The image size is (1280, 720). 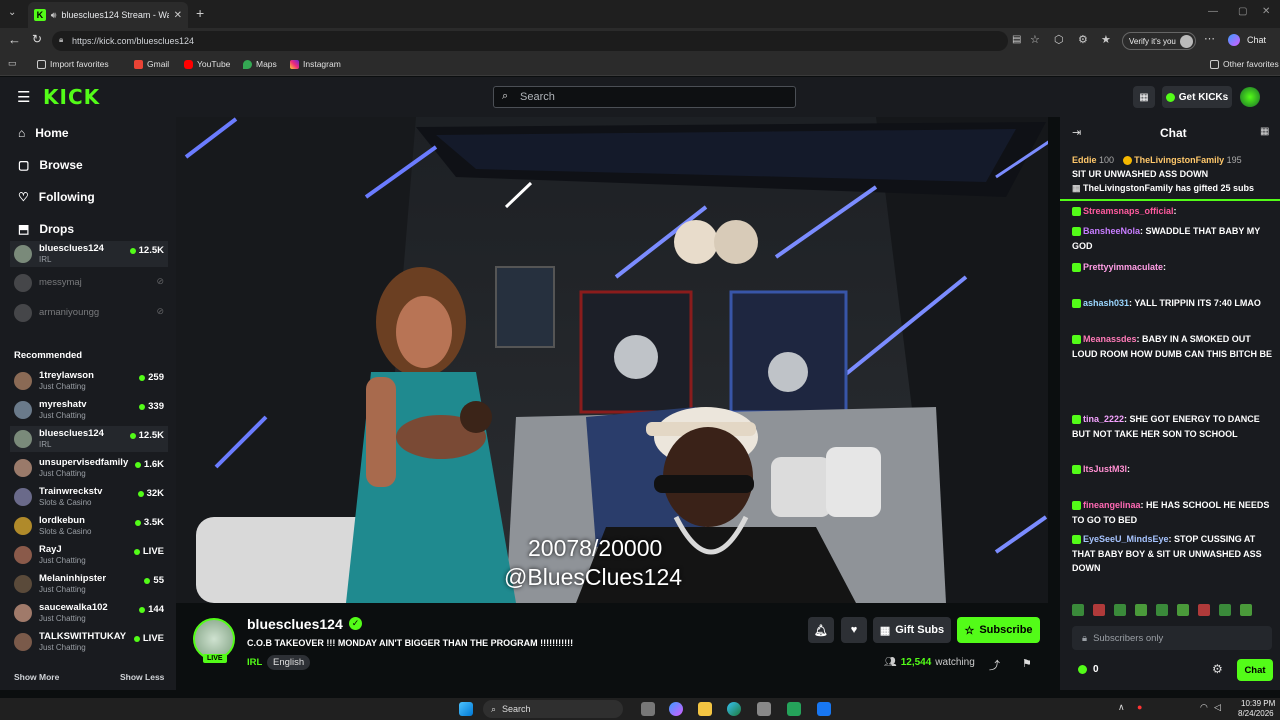 What do you see at coordinates (1209, 38) in the screenshot?
I see `more-menu-icon: ⋯` at bounding box center [1209, 38].